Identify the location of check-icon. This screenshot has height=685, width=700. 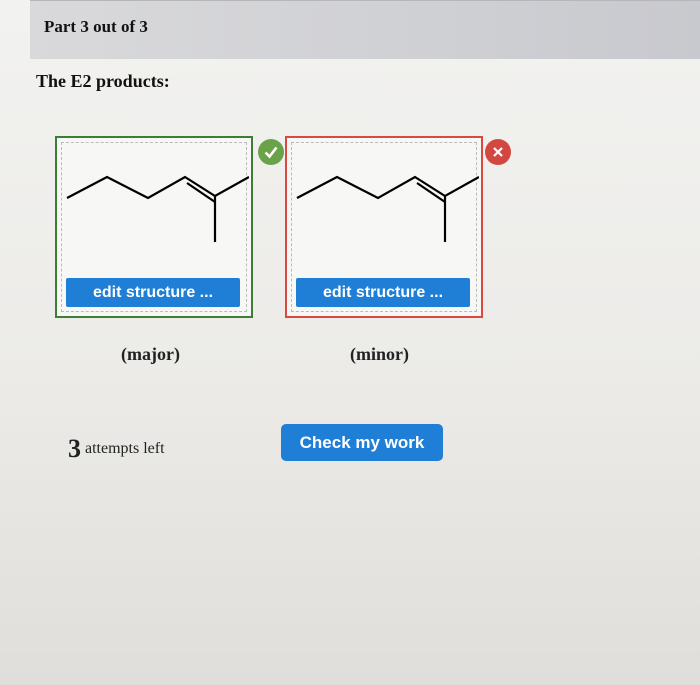
(271, 152).